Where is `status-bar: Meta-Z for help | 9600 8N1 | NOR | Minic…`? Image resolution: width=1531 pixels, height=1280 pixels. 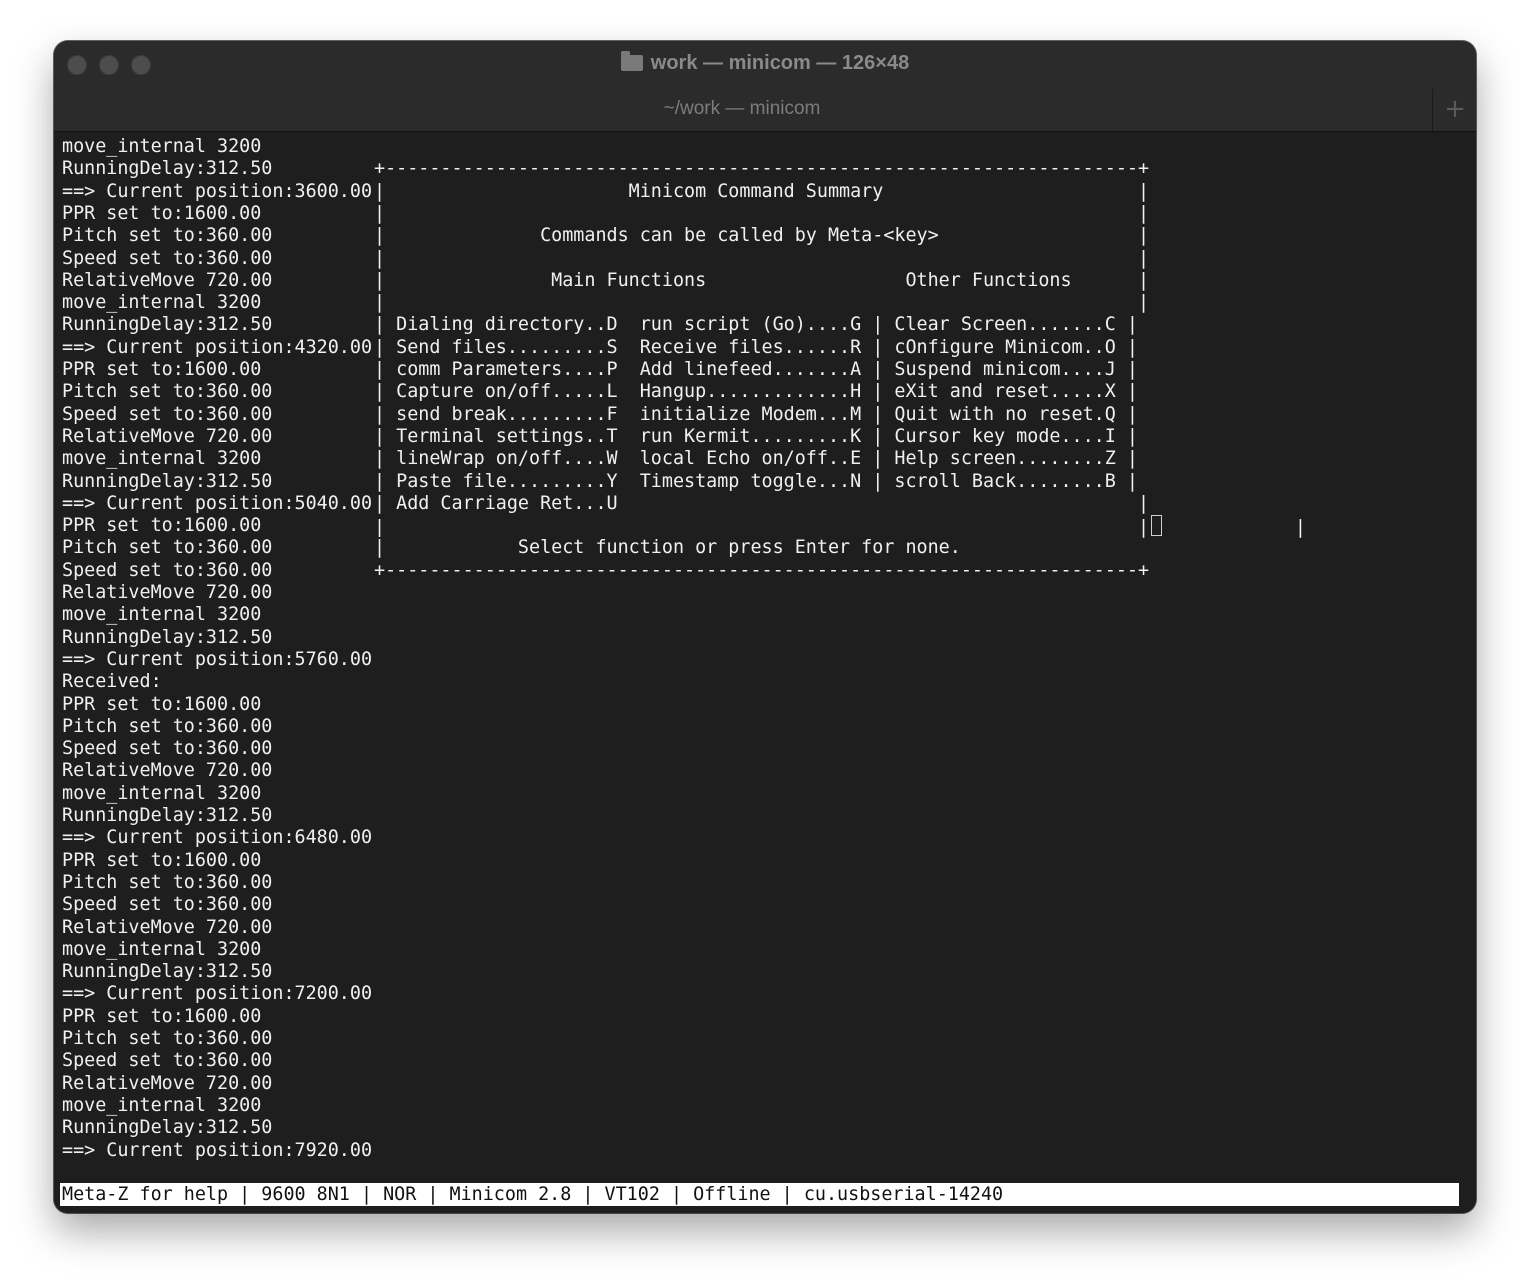 status-bar: Meta-Z for help | 9600 8N1 | NOR | Minic… is located at coordinates (759, 1194).